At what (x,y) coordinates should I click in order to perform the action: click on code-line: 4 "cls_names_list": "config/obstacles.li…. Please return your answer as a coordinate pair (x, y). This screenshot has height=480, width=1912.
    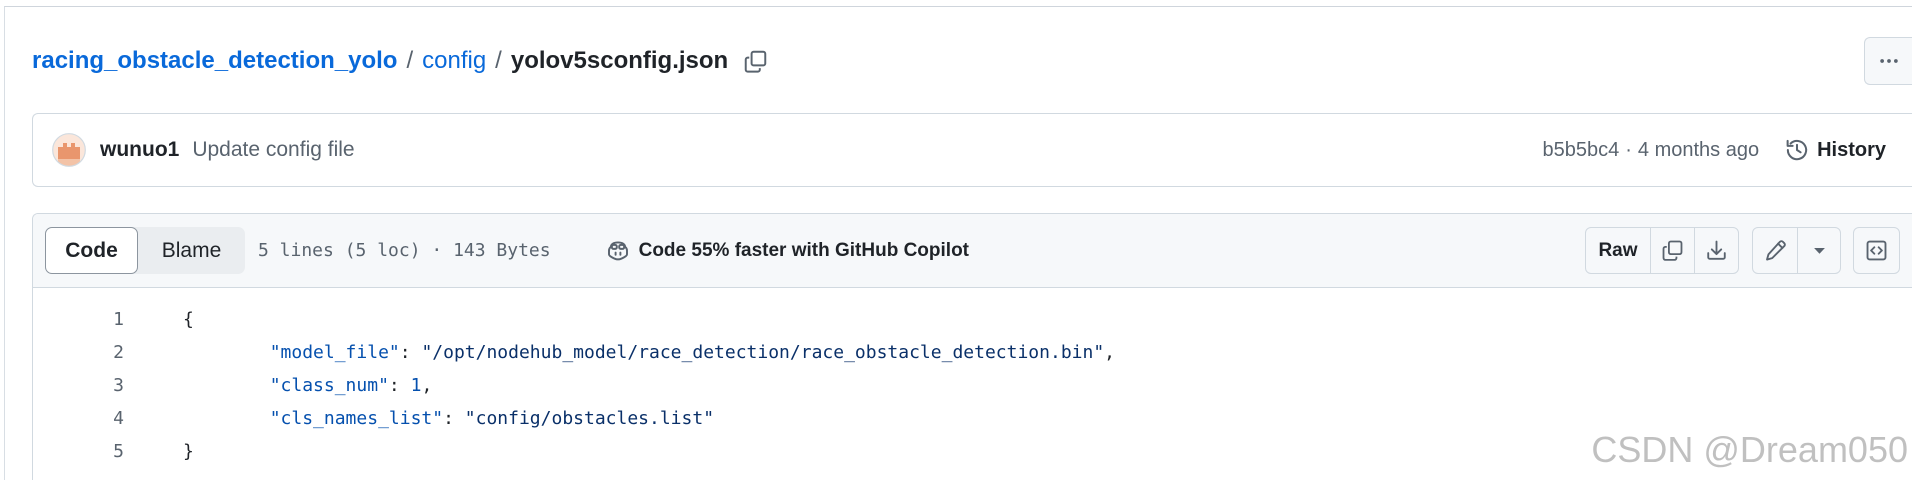
    Looking at the image, I should click on (972, 418).